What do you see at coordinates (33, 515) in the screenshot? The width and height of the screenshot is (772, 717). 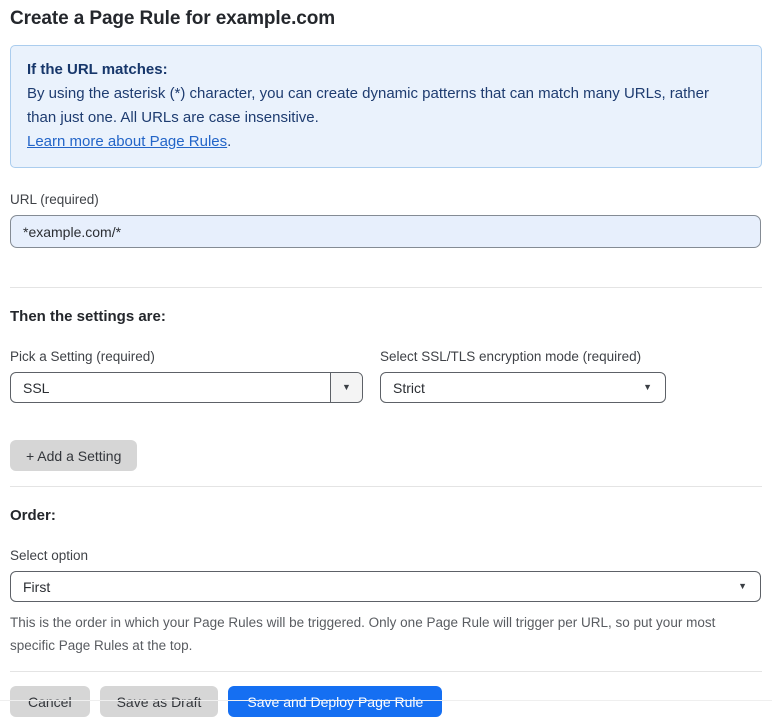 I see `order-section-heading: Order:` at bounding box center [33, 515].